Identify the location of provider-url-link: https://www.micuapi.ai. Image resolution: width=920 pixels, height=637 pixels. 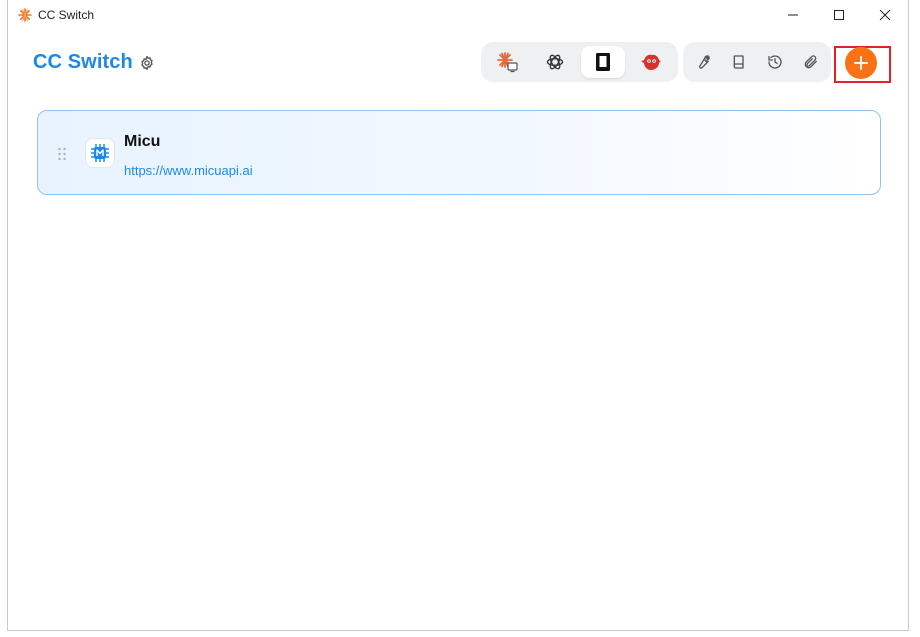
(188, 170).